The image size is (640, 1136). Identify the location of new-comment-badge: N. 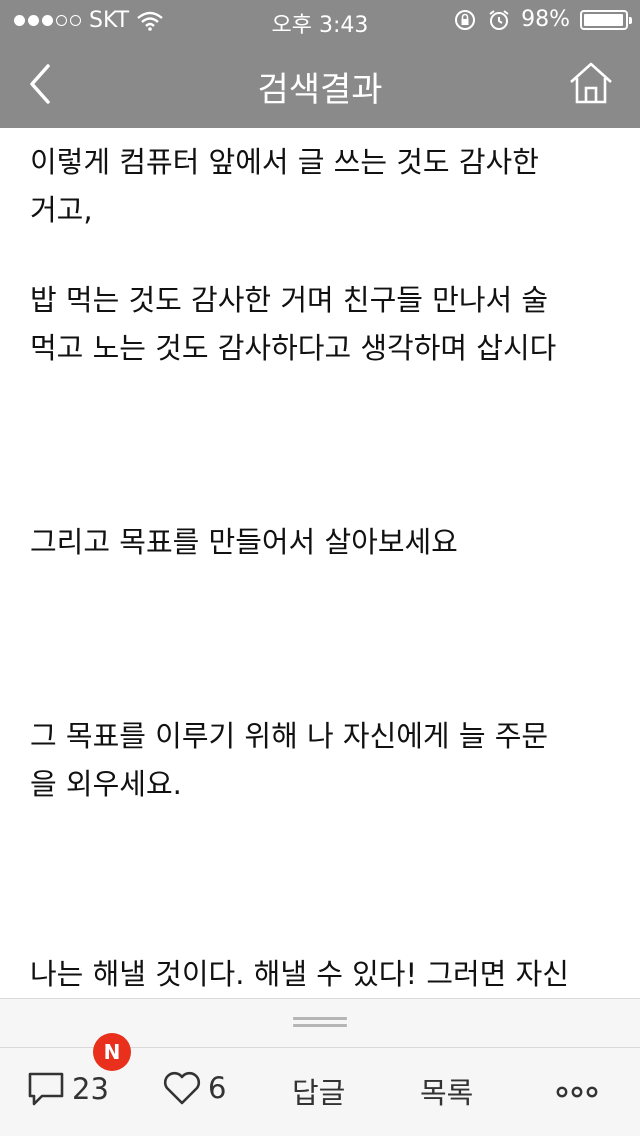
(112, 1052).